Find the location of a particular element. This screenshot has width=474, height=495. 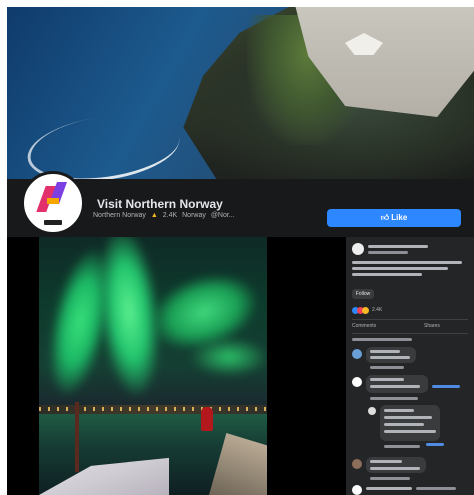

comments-count: Comments is located at coordinates (364, 326).